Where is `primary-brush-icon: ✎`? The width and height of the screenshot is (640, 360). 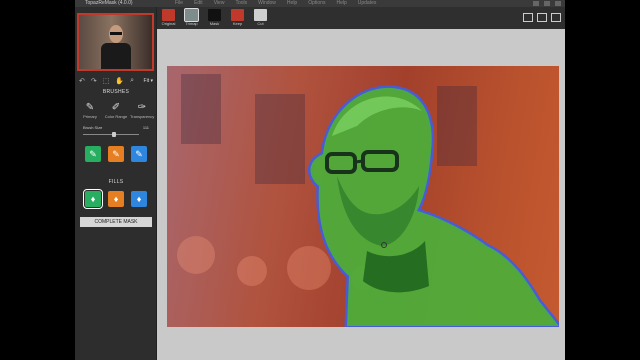
primary-brush-icon: ✎ is located at coordinates (90, 107).